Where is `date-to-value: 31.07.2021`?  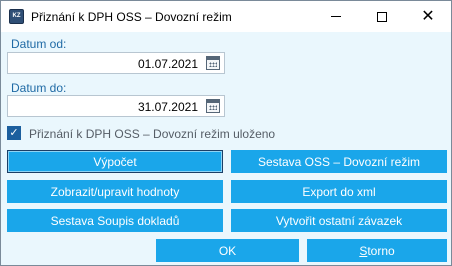
date-to-value: 31.07.2021 is located at coordinates (167, 107).